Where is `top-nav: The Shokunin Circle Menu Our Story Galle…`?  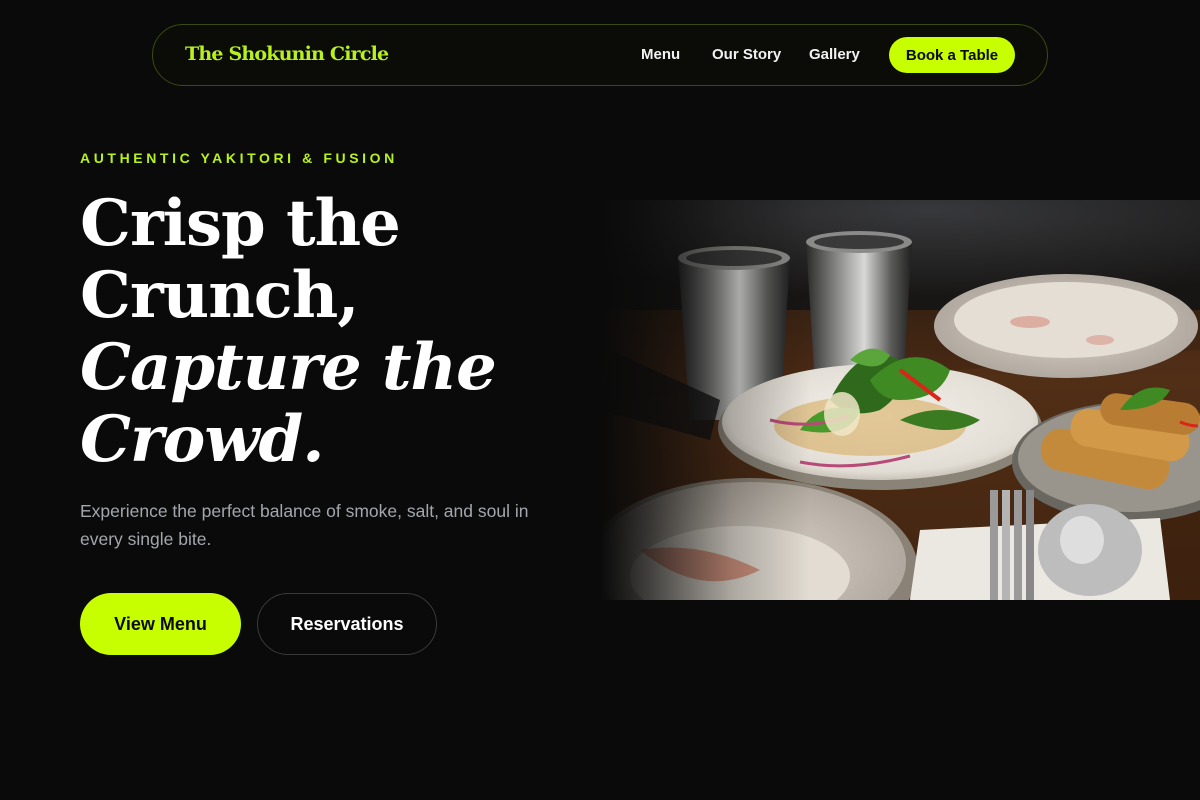 top-nav: The Shokunin Circle Menu Our Story Galle… is located at coordinates (600, 55).